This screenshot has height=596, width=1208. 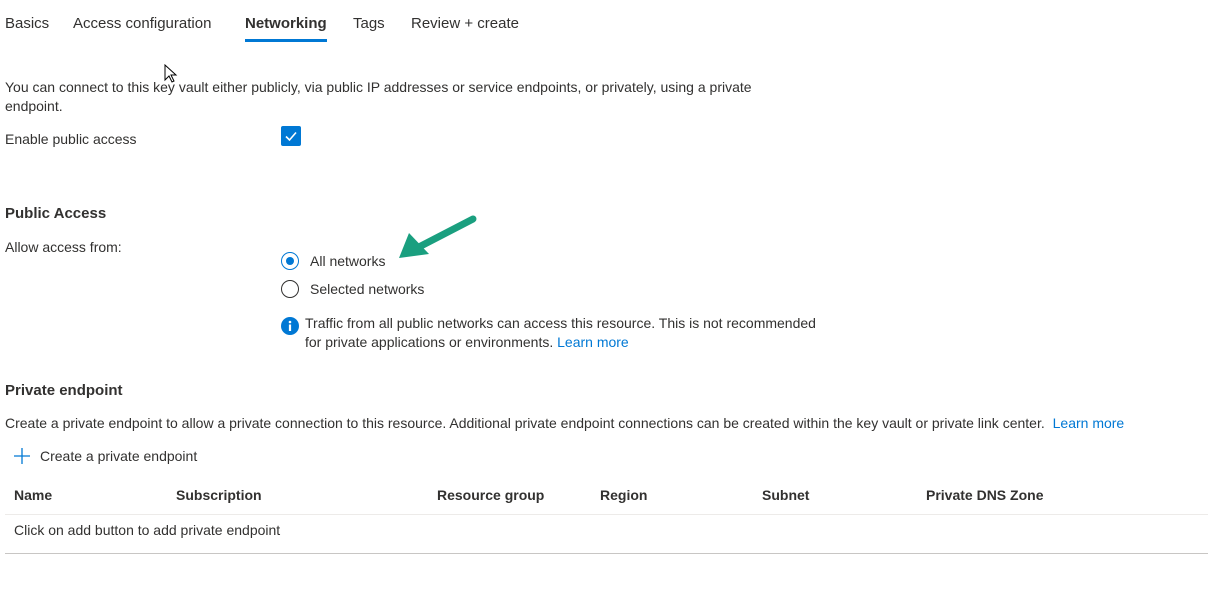 What do you see at coordinates (985, 495) in the screenshot?
I see `column-header-private-dns-zone: Private DNS Zone` at bounding box center [985, 495].